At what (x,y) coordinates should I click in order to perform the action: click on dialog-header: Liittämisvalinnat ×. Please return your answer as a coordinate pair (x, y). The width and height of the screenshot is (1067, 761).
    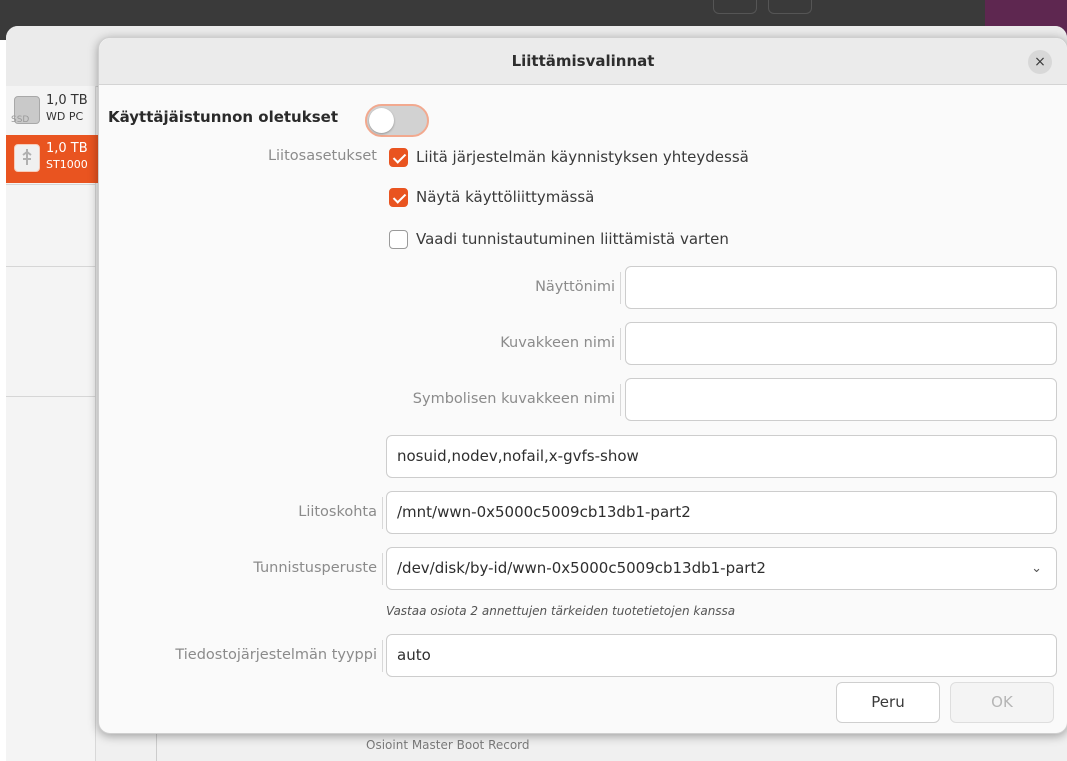
    Looking at the image, I should click on (583, 61).